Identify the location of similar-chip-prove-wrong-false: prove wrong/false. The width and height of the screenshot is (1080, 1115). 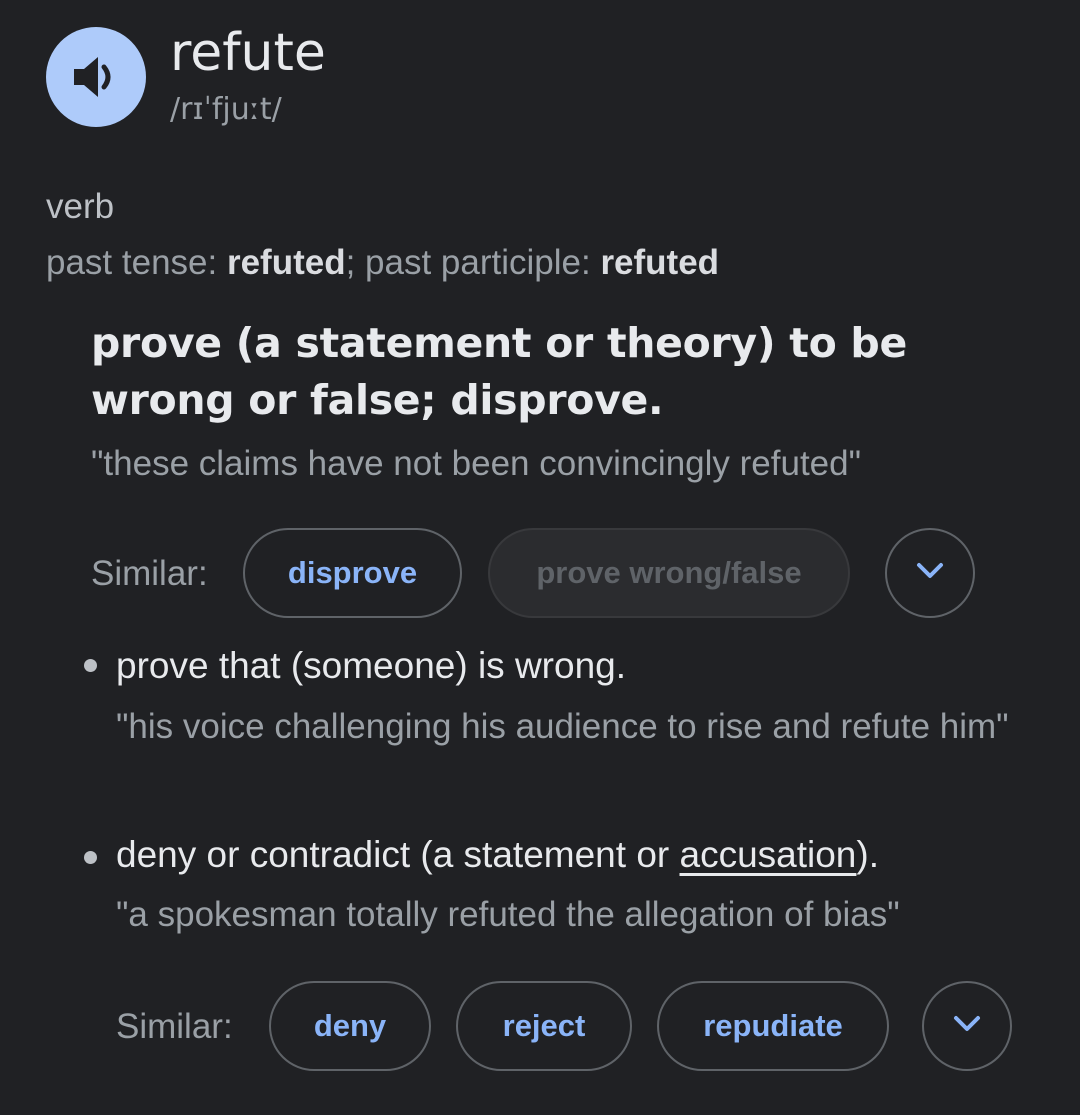
(669, 573).